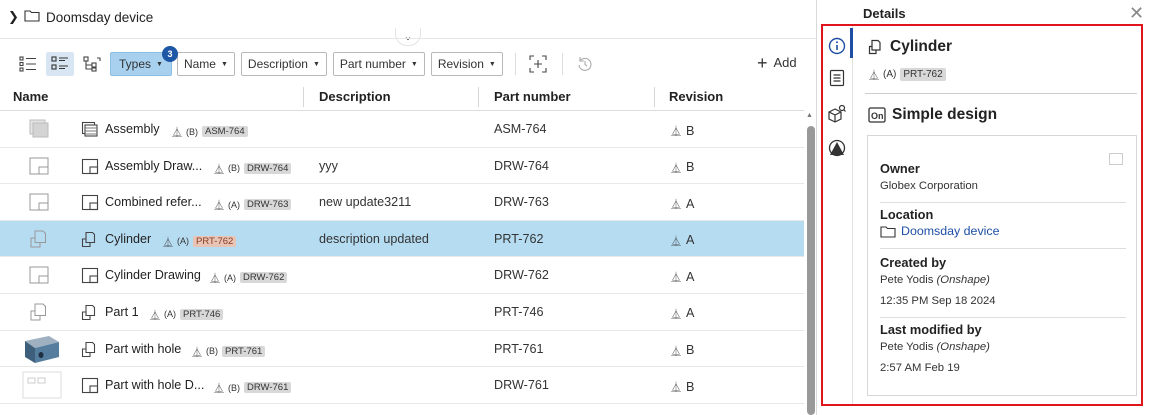  Describe the element at coordinates (122, 312) in the screenshot. I see `item-name: Part 1` at that location.